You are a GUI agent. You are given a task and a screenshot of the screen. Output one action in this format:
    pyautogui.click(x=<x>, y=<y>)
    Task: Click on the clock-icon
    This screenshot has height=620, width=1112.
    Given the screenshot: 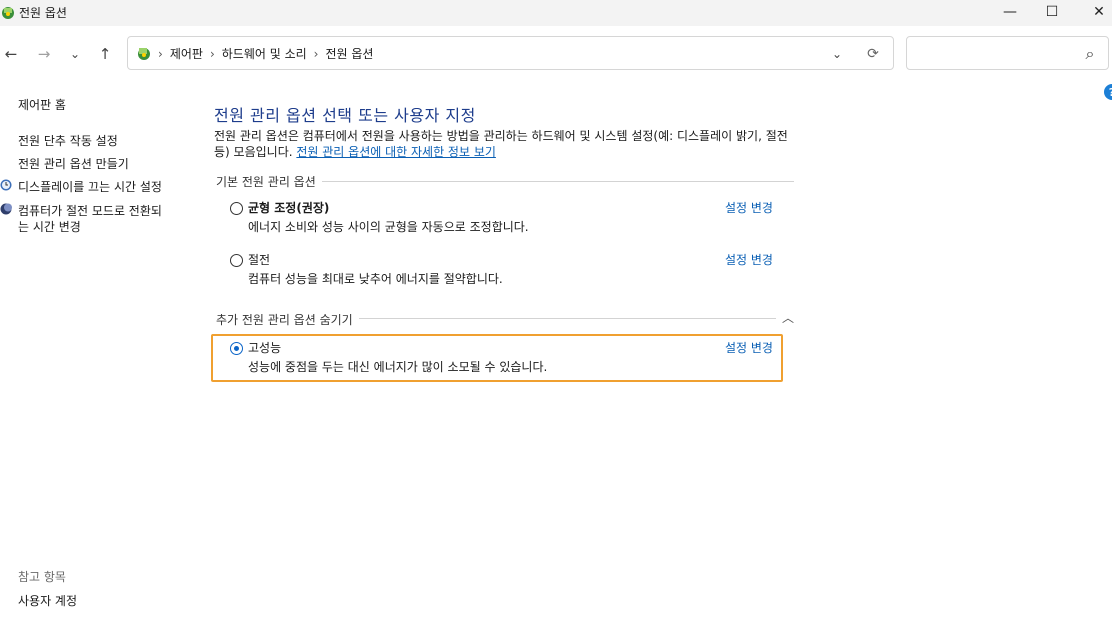 What is the action you would take?
    pyautogui.click(x=6, y=185)
    